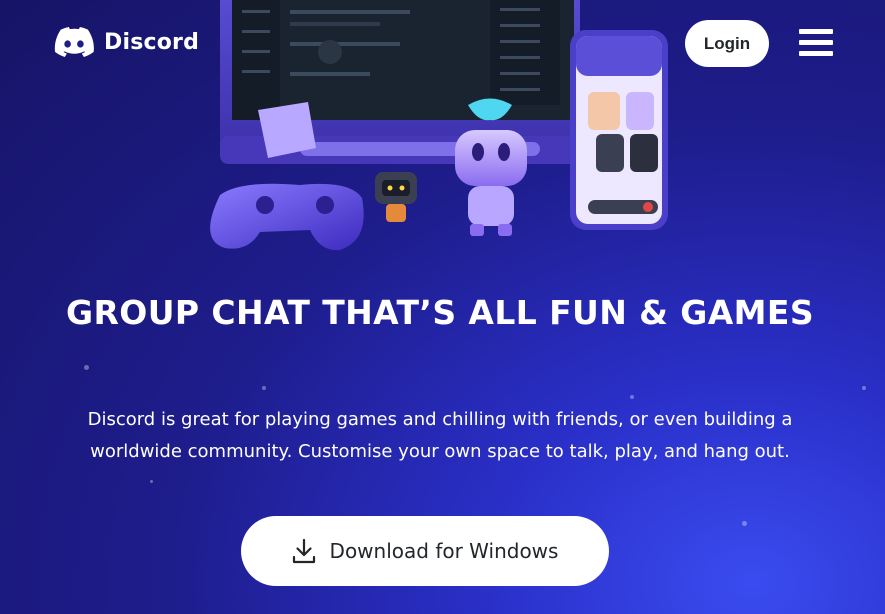 The height and width of the screenshot is (614, 885). Describe the element at coordinates (444, 551) in the screenshot. I see `download-label: Download for Windows` at that location.